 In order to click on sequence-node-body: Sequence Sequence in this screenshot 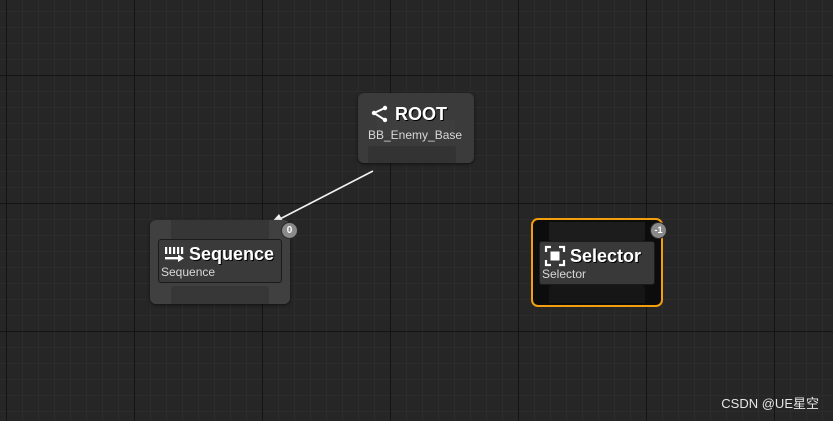, I will do `click(220, 261)`.